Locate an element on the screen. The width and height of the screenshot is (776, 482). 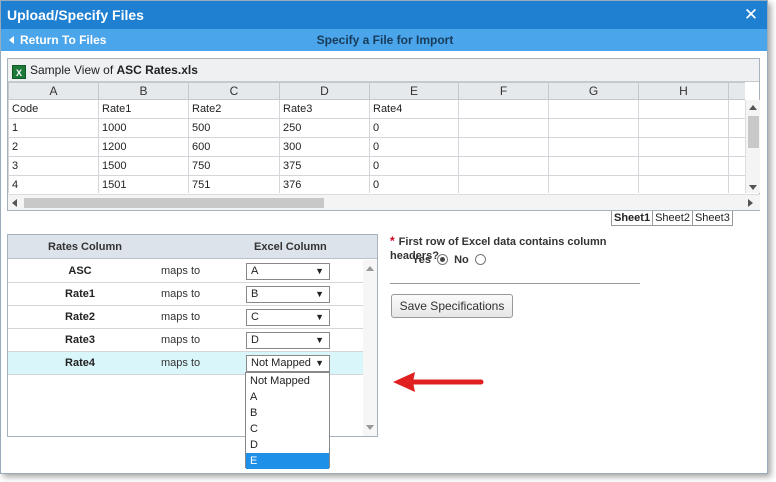
select-value: C is located at coordinates (255, 317).